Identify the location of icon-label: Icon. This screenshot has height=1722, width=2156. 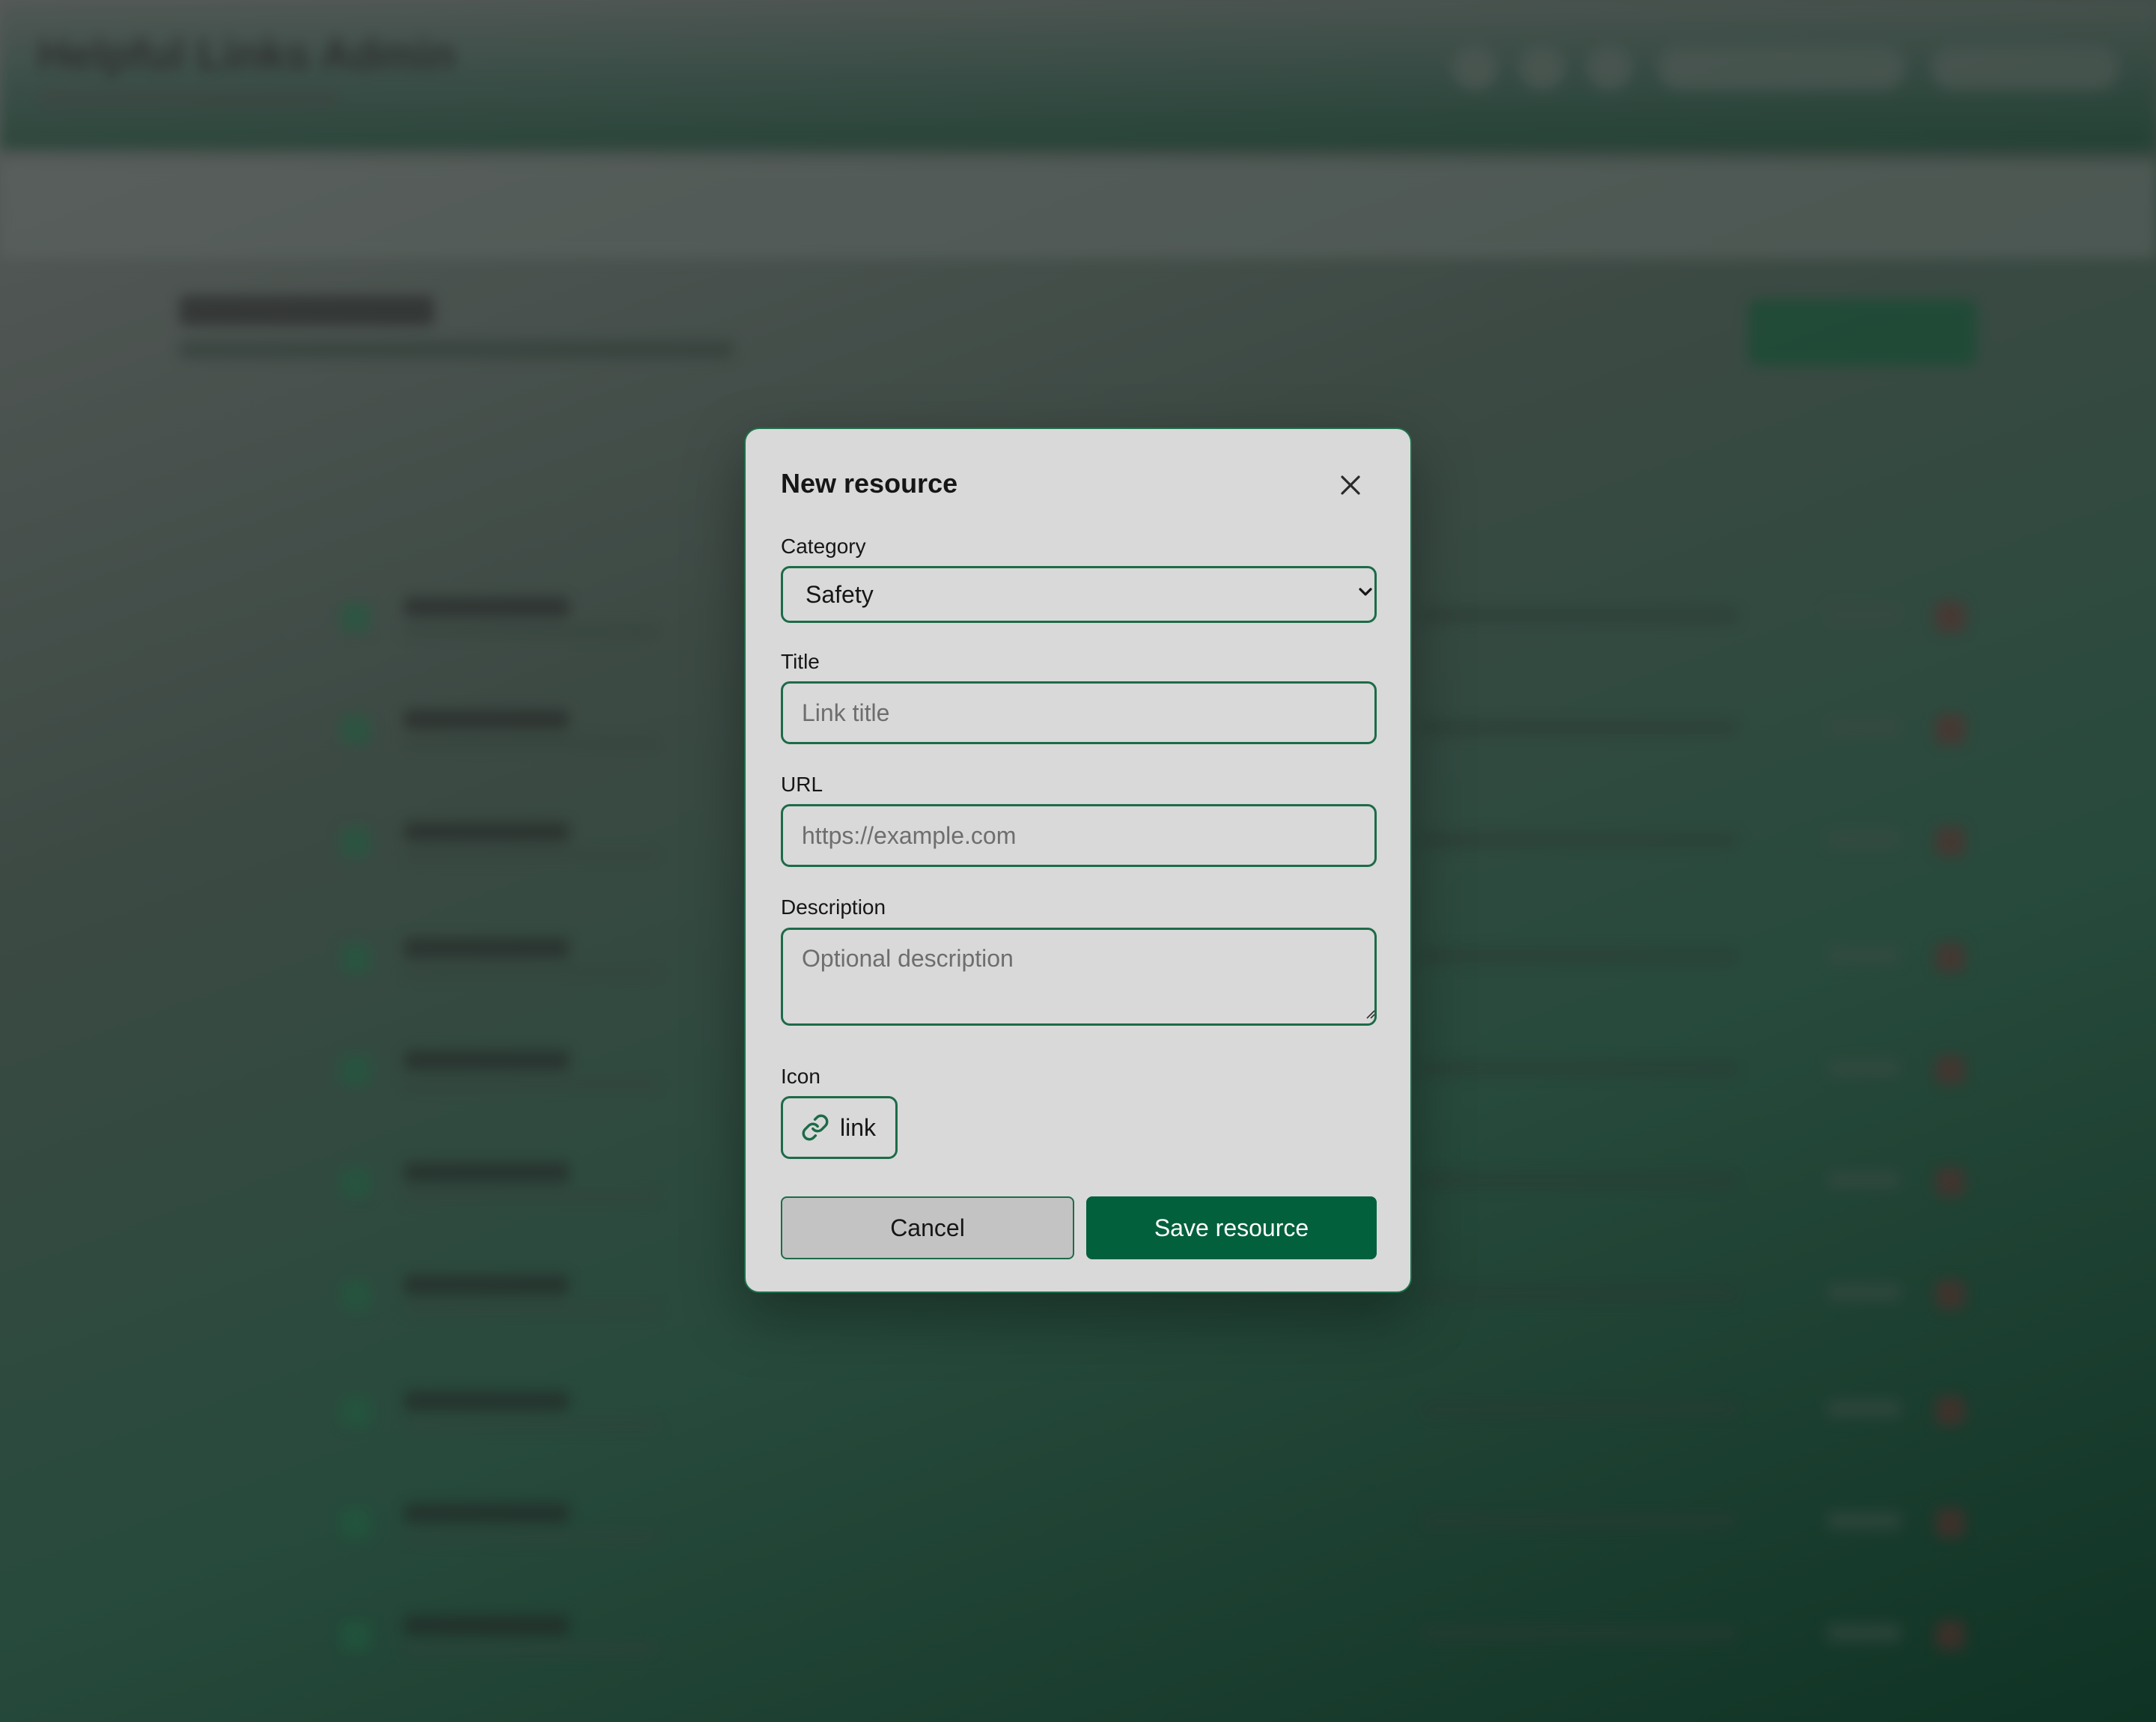
(800, 1076).